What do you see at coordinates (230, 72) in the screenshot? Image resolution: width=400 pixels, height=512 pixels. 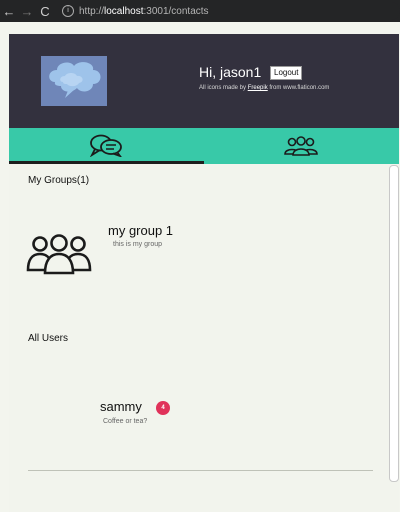 I see `greeting-text: Hi, jason1` at bounding box center [230, 72].